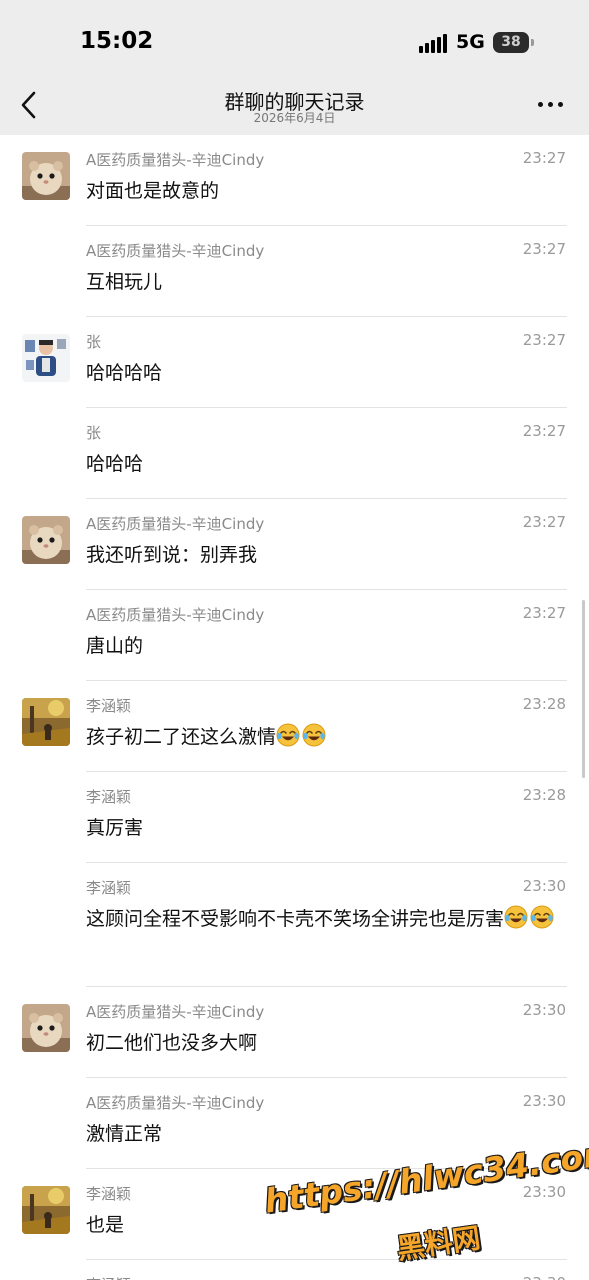 The image size is (589, 1280). I want to click on network-type: 5G, so click(470, 42).